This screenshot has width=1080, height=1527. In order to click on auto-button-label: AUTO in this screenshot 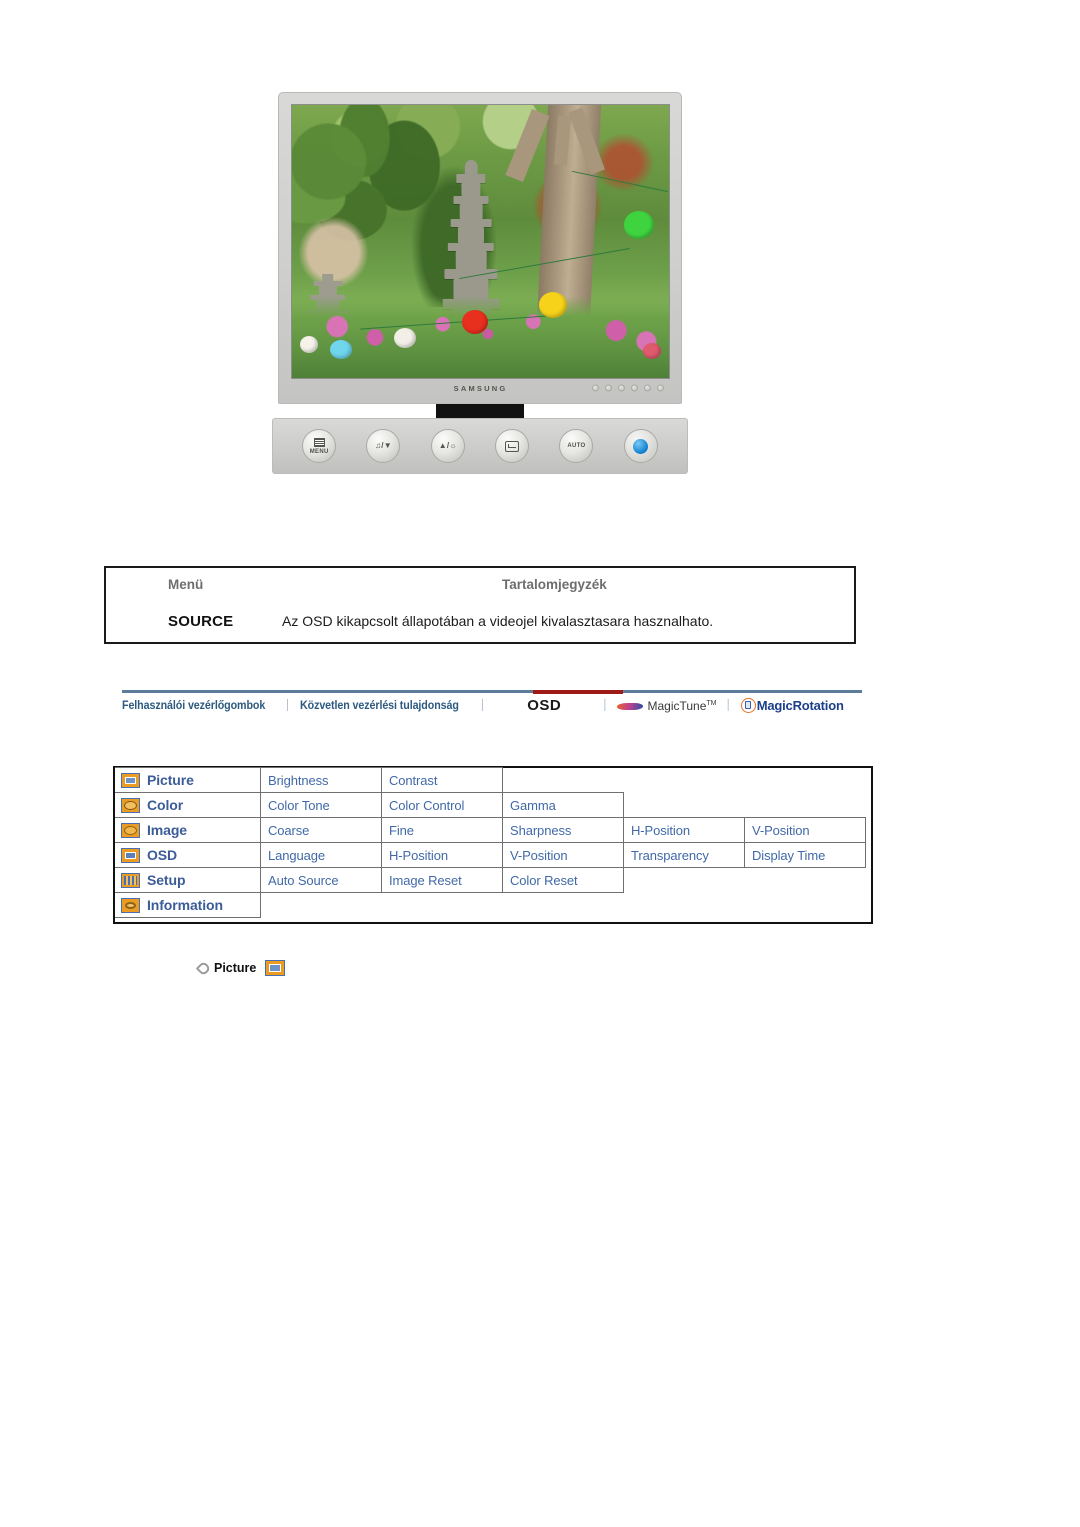, I will do `click(576, 446)`.